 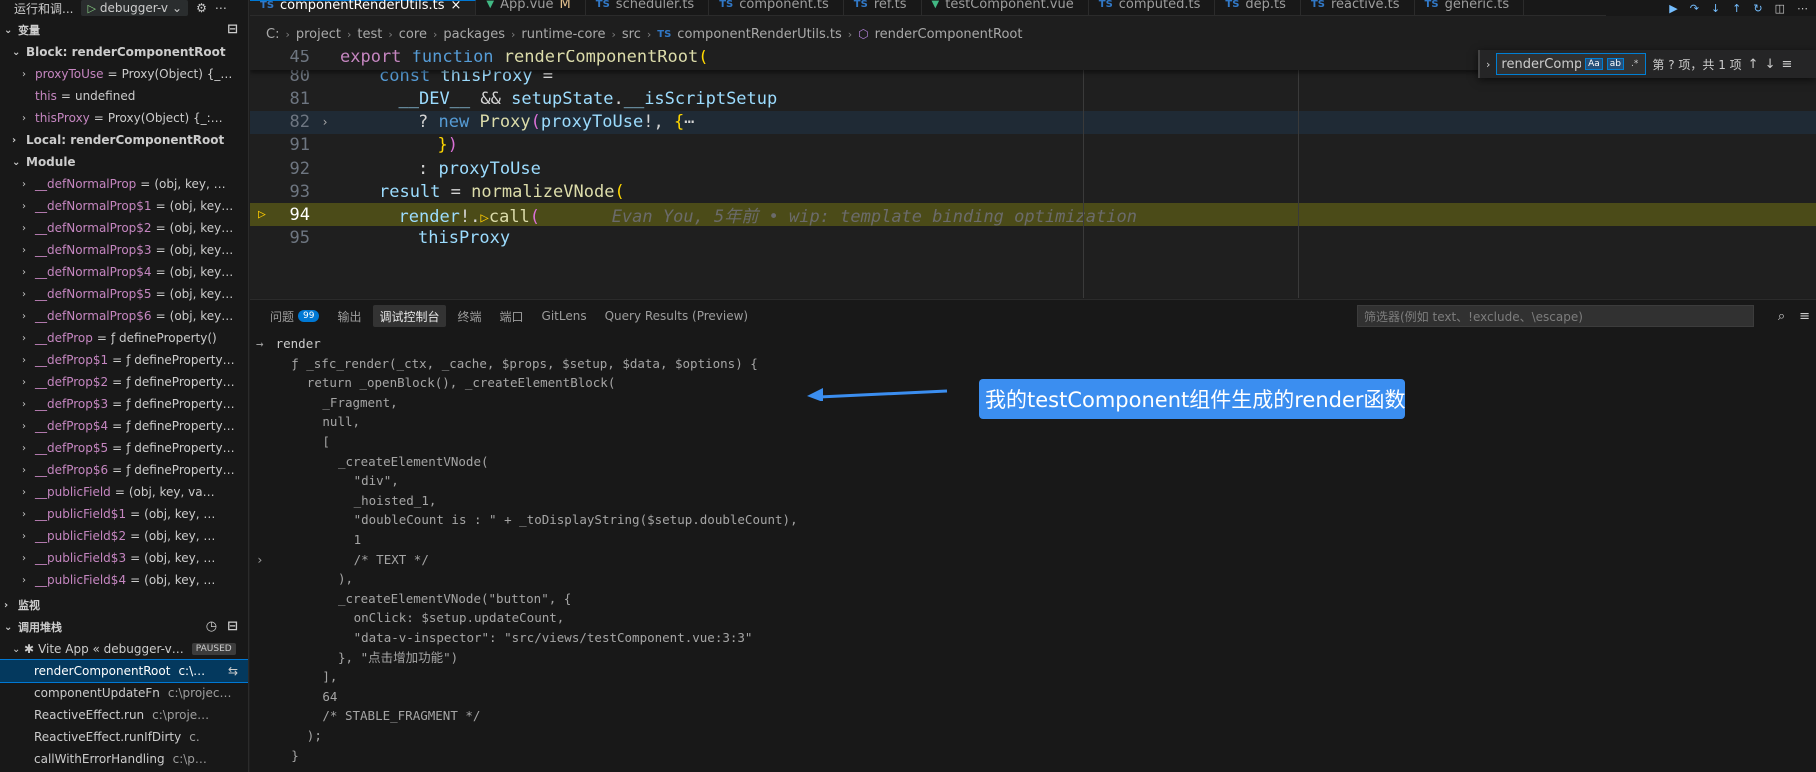 I want to click on editor-tab: TS generic.ts, so click(x=1470, y=7).